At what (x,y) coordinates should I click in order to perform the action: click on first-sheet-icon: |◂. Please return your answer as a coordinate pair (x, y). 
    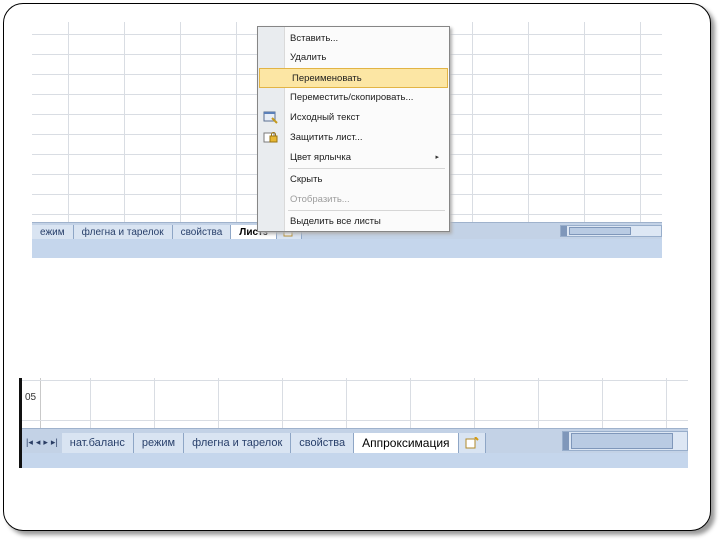
    Looking at the image, I should click on (29, 442).